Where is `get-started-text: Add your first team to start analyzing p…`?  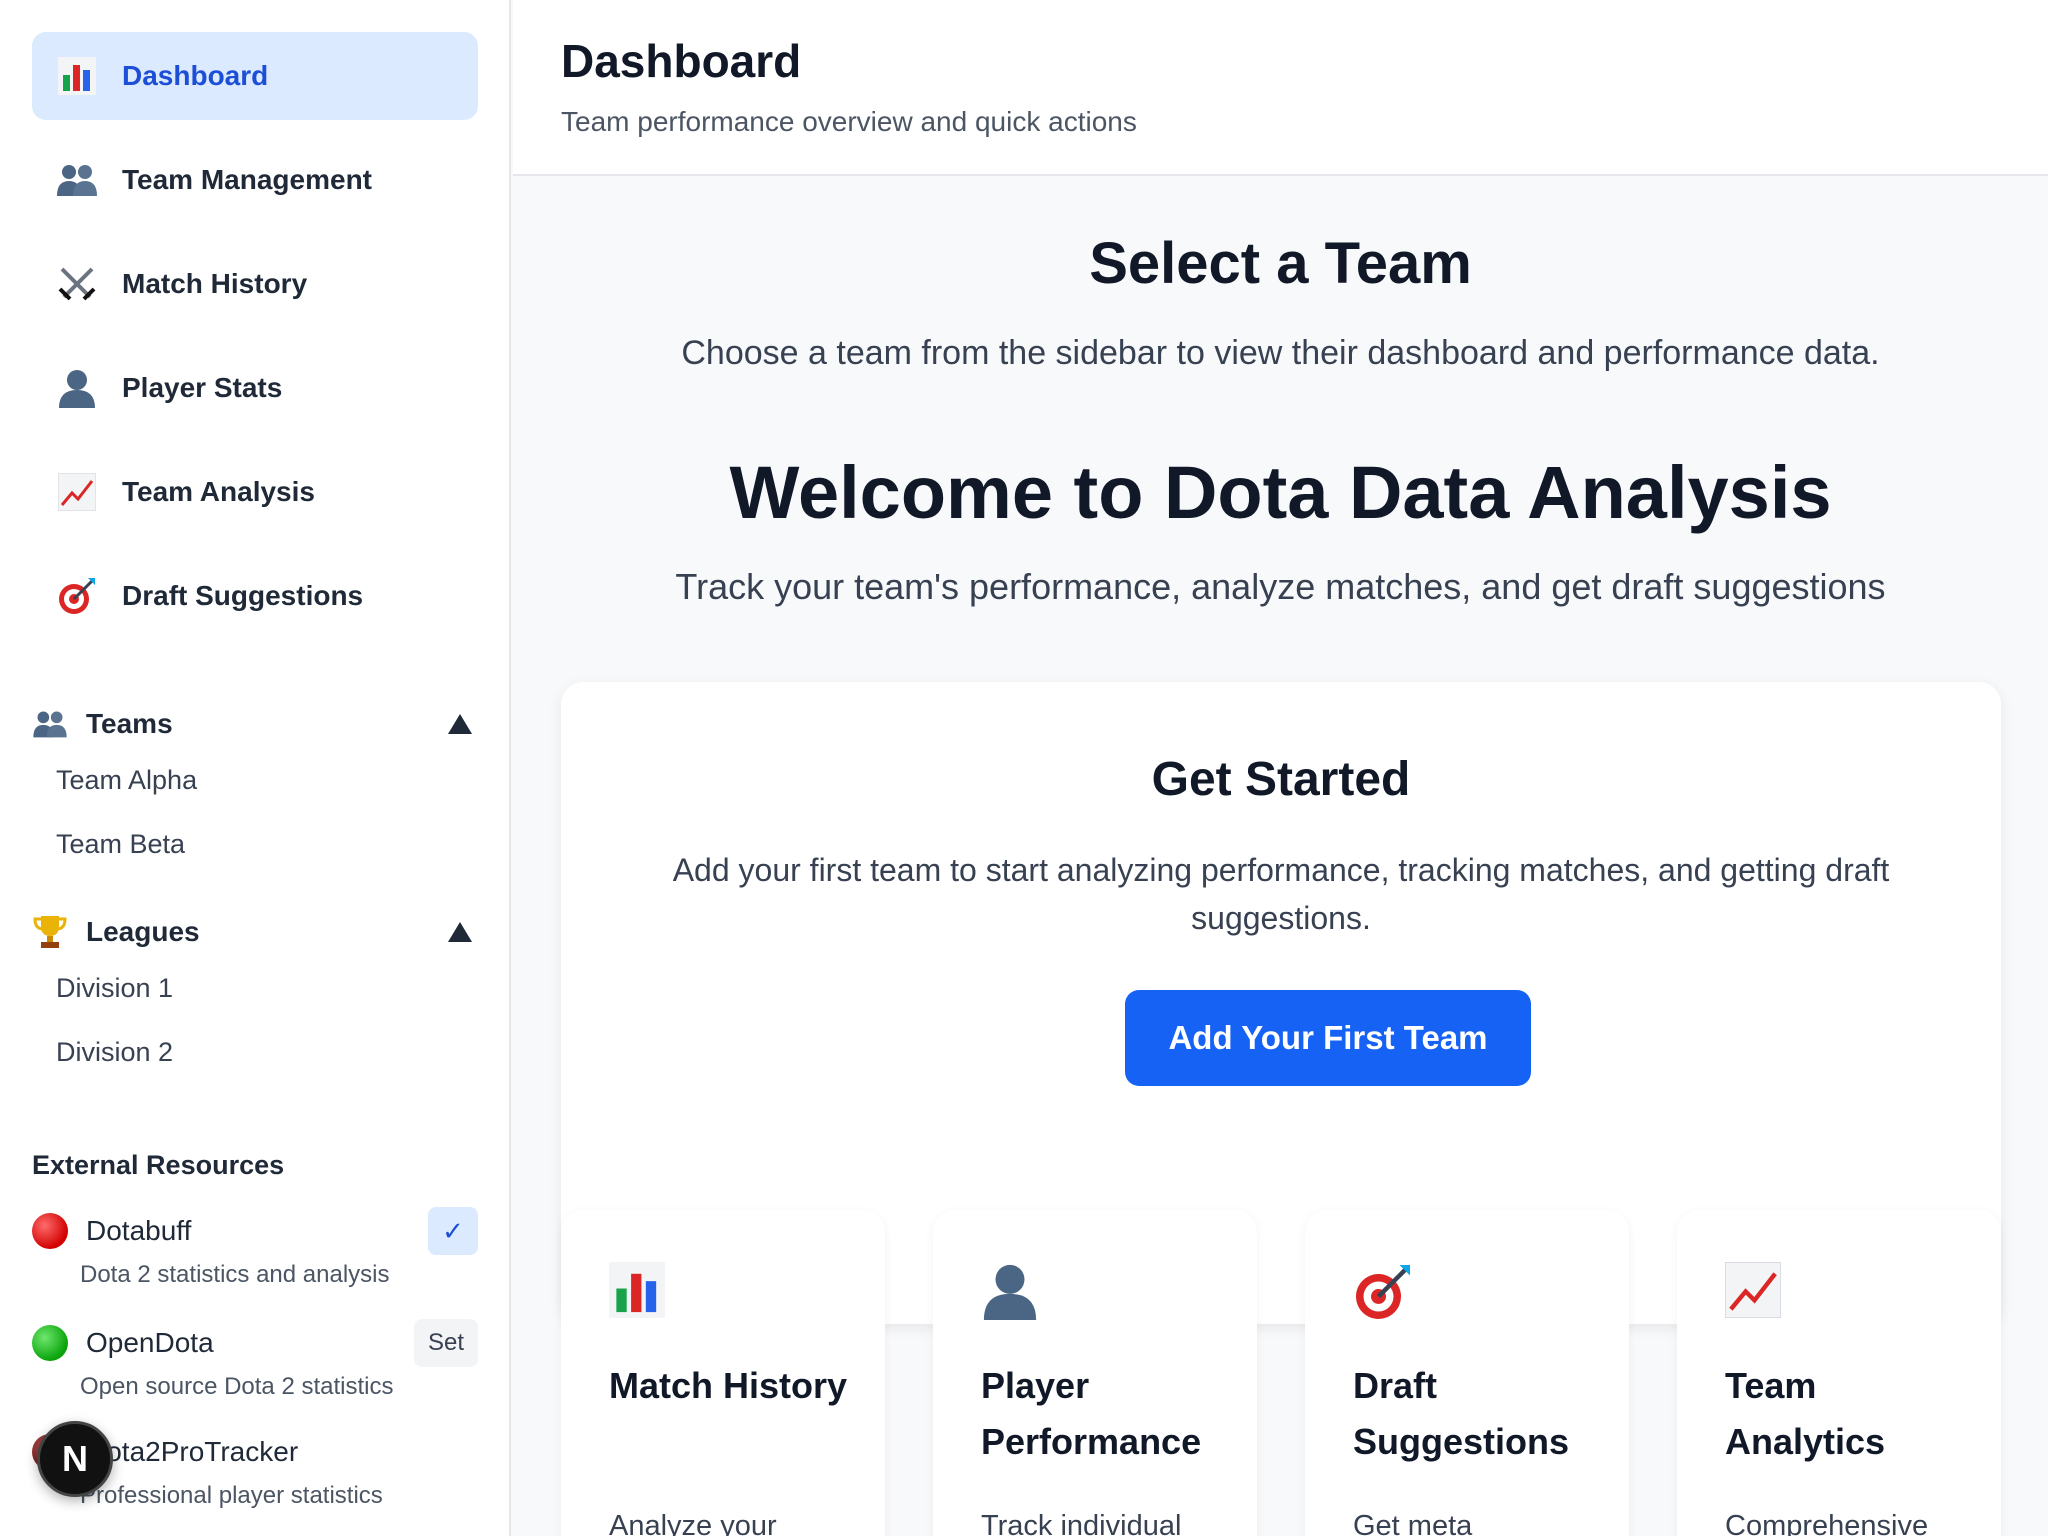 get-started-text: Add your first team to start analyzing p… is located at coordinates (1281, 894).